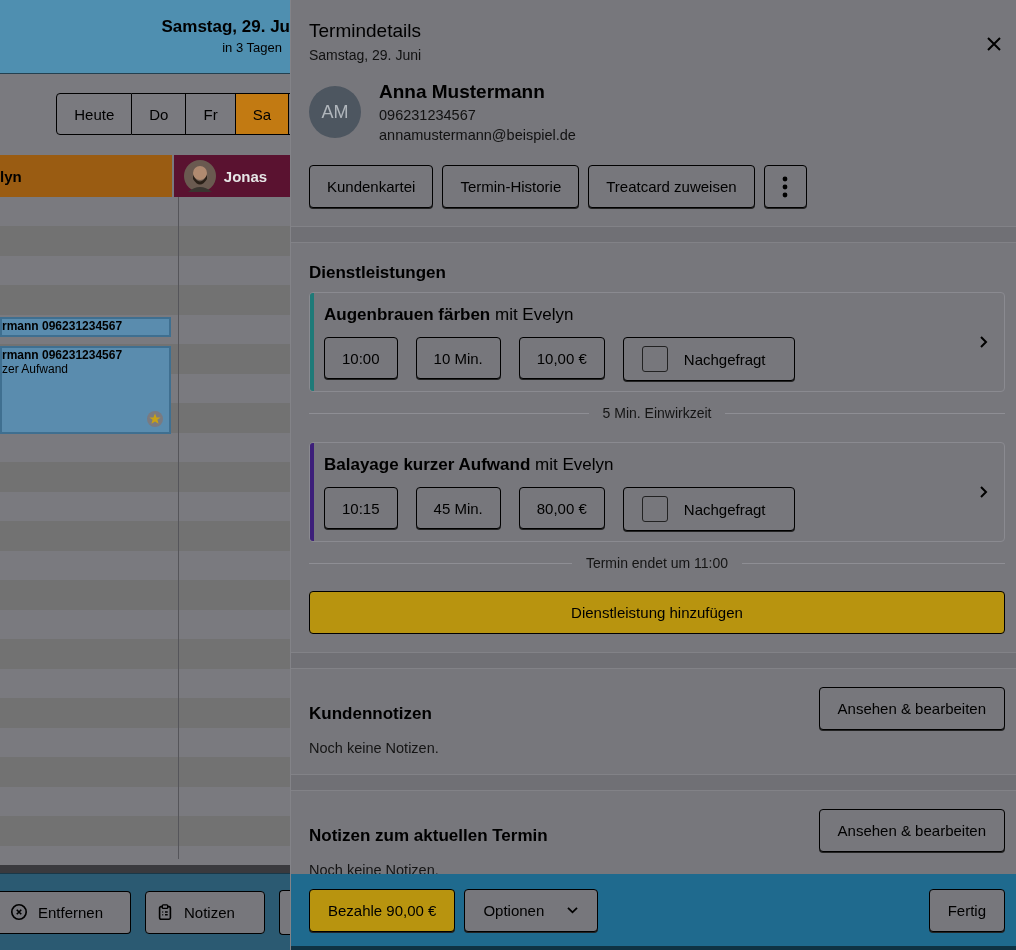 Image resolution: width=1016 pixels, height=950 pixels. I want to click on relative-date: in 3 Tagen, so click(252, 47).